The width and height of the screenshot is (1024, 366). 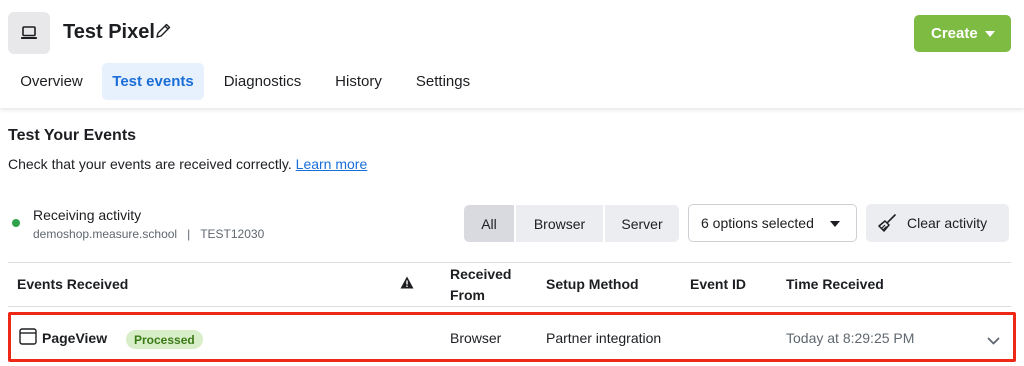 I want to click on laptop-icon, so click(x=29, y=33).